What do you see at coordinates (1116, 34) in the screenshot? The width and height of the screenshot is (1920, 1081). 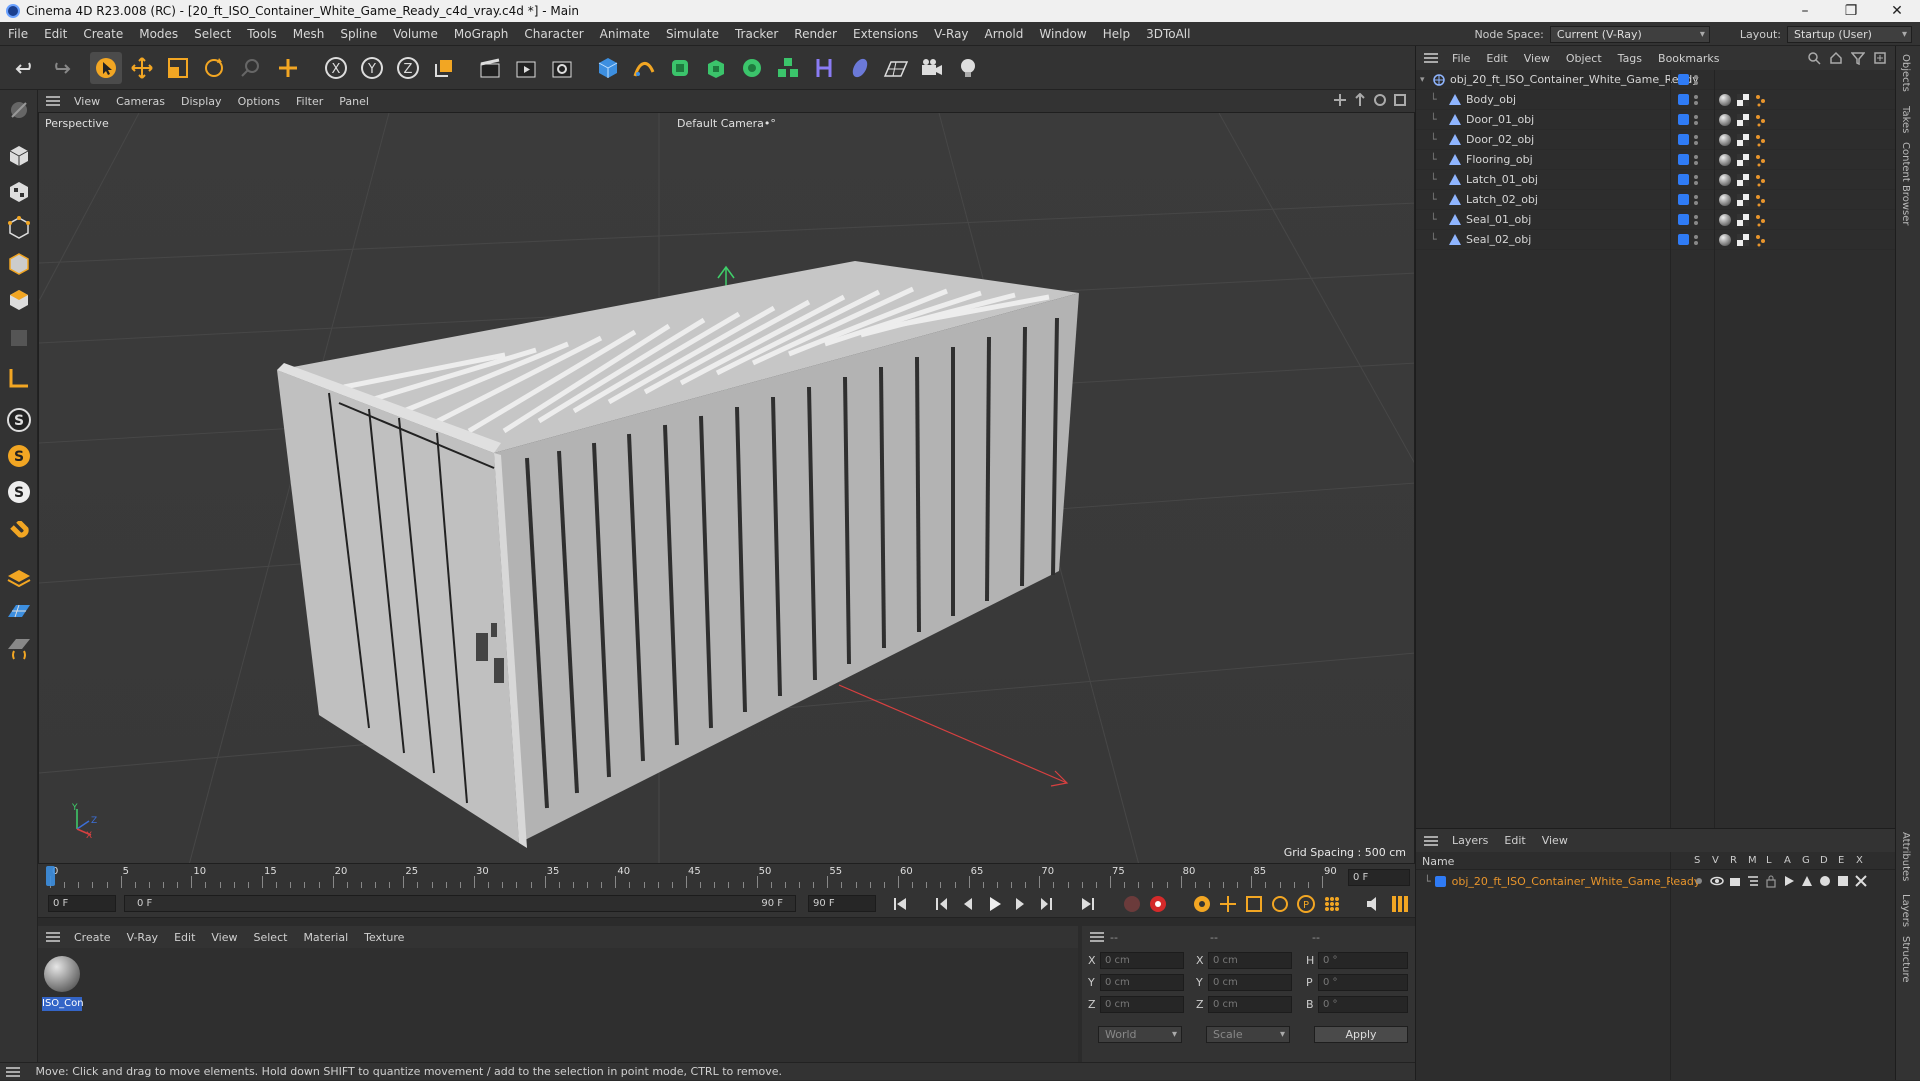 I see `menu-help: Help` at bounding box center [1116, 34].